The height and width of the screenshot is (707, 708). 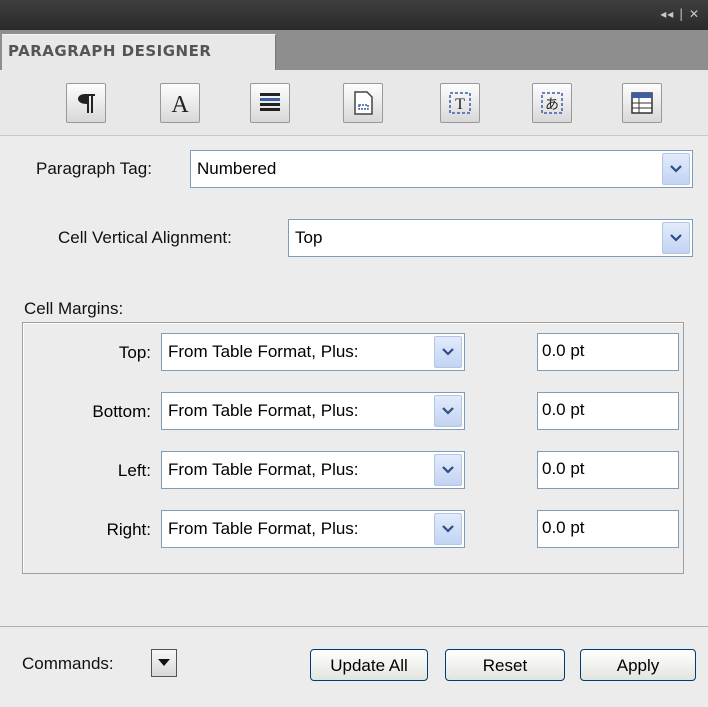 I want to click on margin-right-label: Right:, so click(x=128, y=529).